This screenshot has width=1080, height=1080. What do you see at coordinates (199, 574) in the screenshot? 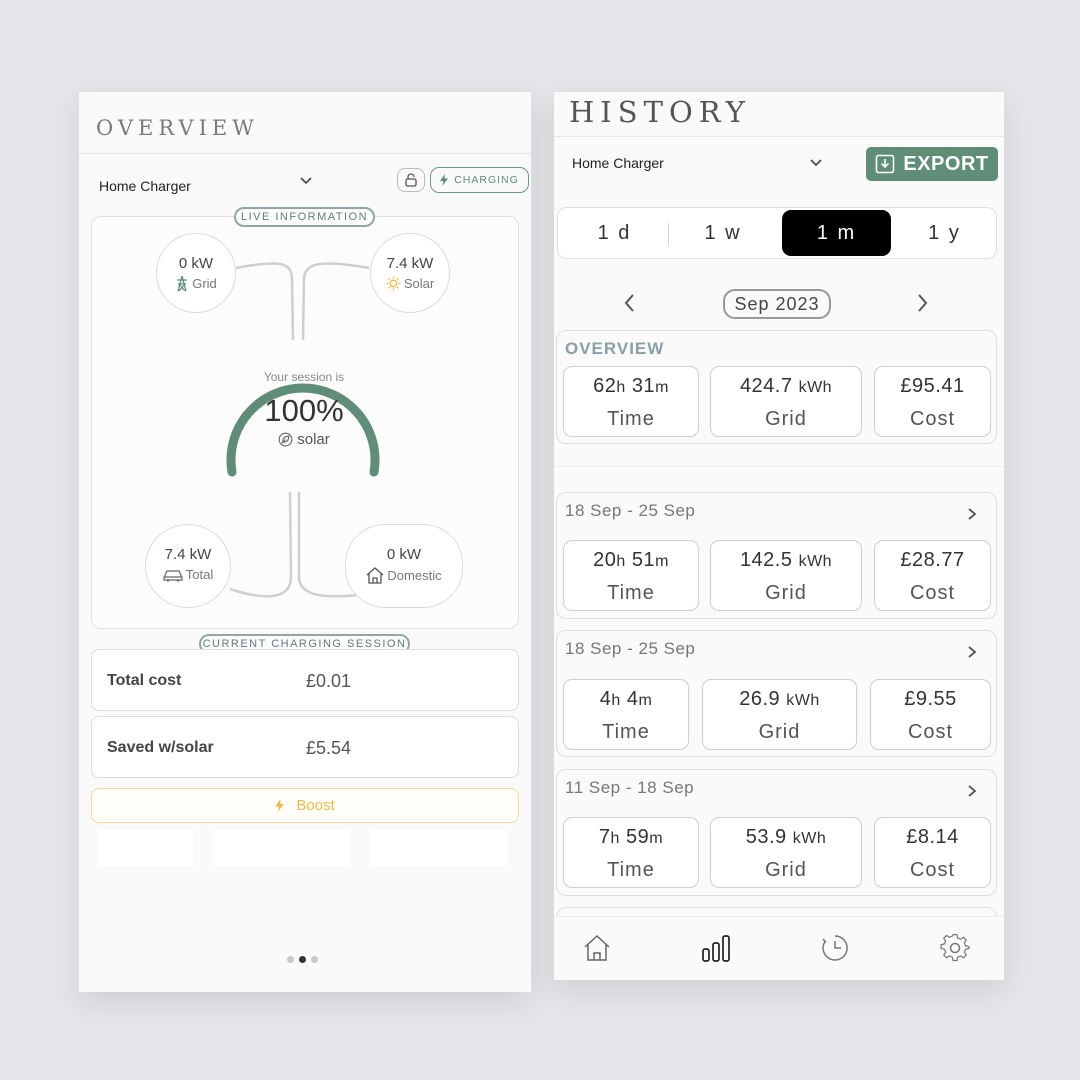
I see `total-label: Total` at bounding box center [199, 574].